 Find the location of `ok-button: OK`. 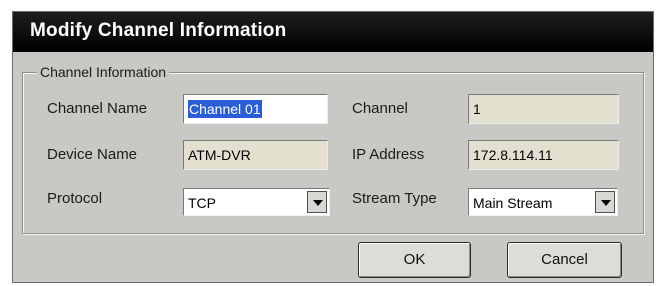

ok-button: OK is located at coordinates (414, 260).